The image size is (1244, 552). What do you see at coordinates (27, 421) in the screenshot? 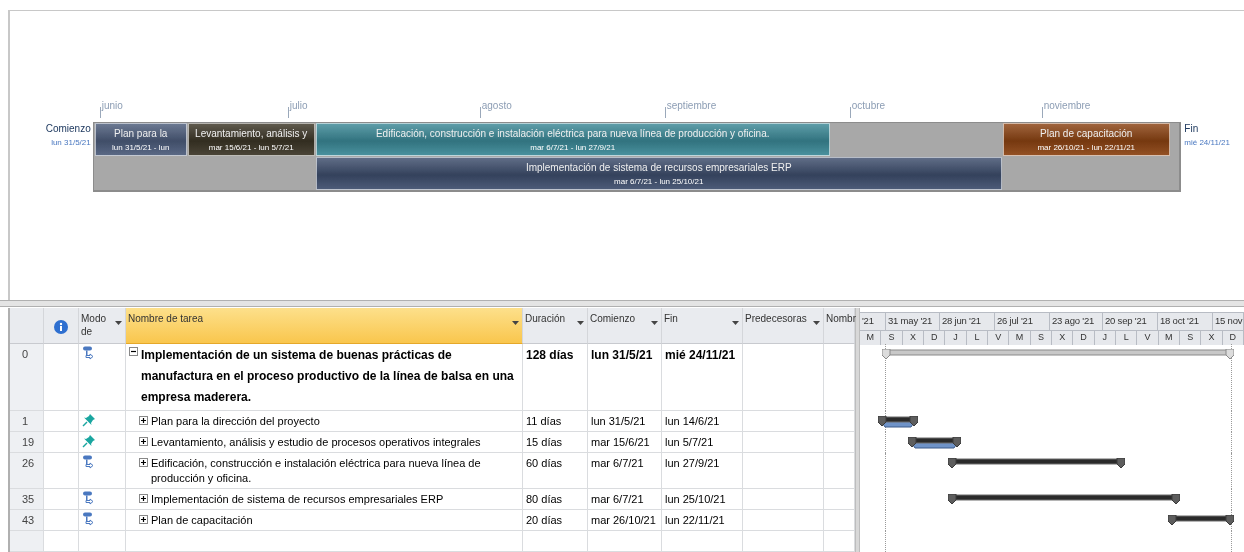
I see `row-number: 1` at bounding box center [27, 421].